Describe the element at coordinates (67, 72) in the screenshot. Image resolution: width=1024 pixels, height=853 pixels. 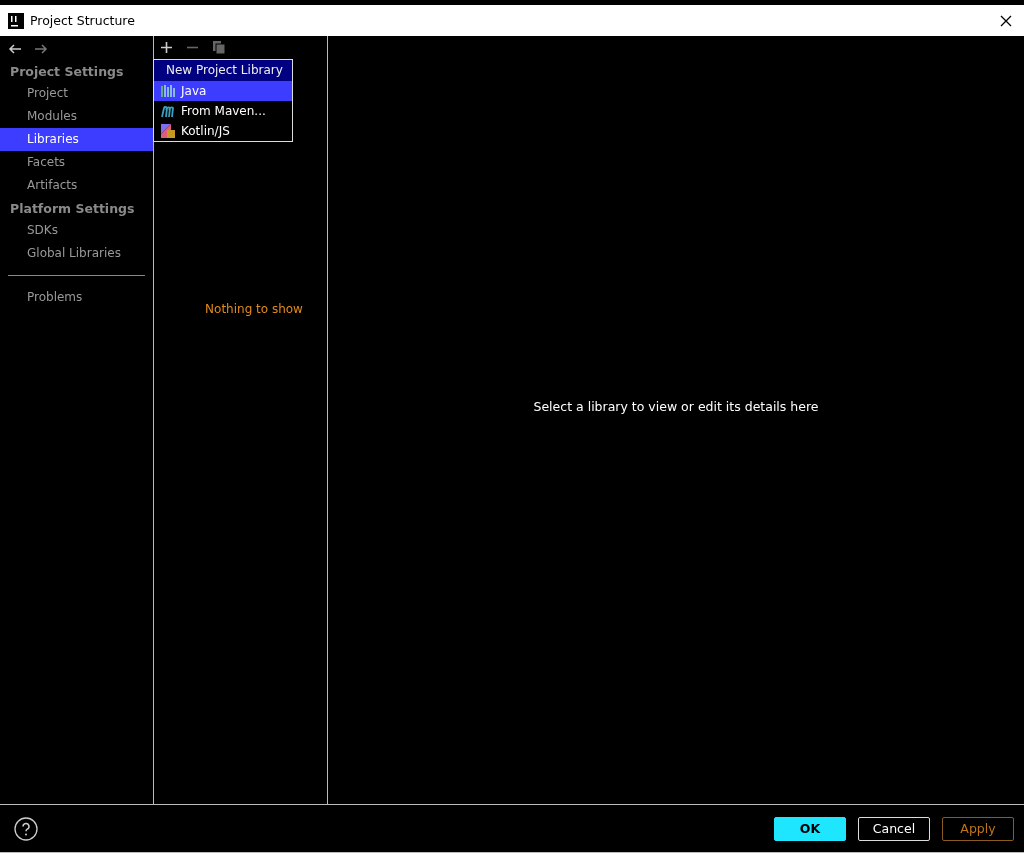
I see `section-header: Project Settings` at that location.